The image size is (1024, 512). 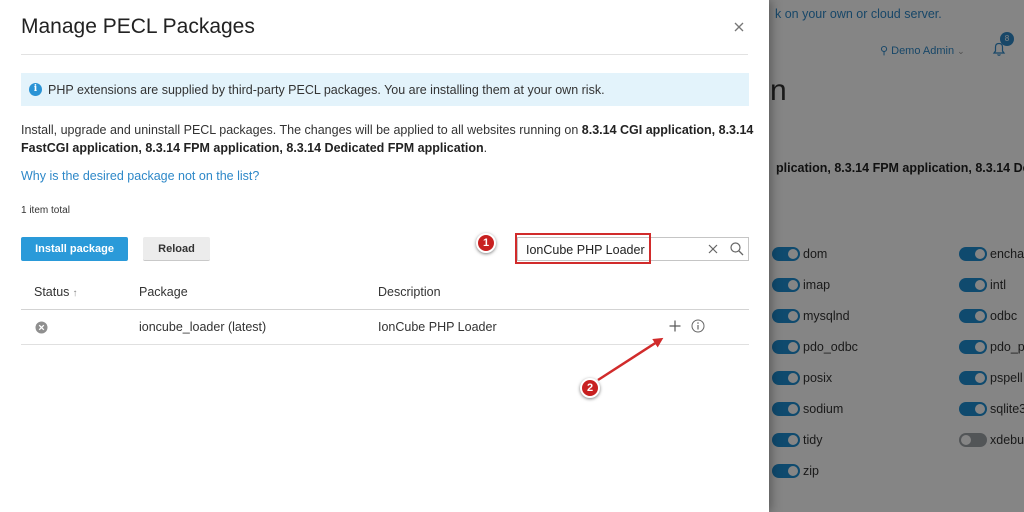 What do you see at coordinates (409, 292) in the screenshot?
I see `column-header-description: Description` at bounding box center [409, 292].